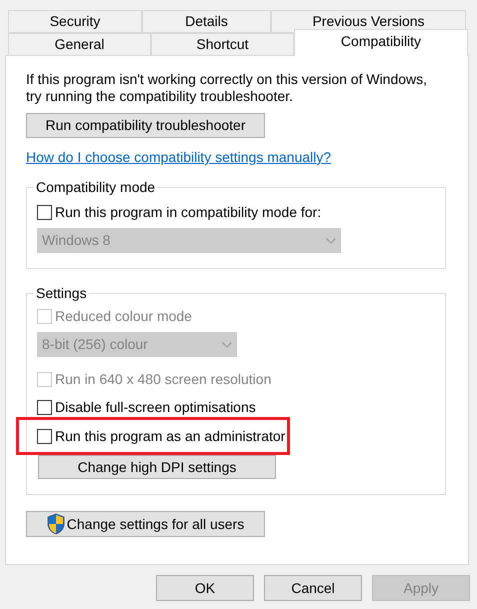  Describe the element at coordinates (170, 436) in the screenshot. I see `checkbox-label: Run this program as an administrator` at that location.